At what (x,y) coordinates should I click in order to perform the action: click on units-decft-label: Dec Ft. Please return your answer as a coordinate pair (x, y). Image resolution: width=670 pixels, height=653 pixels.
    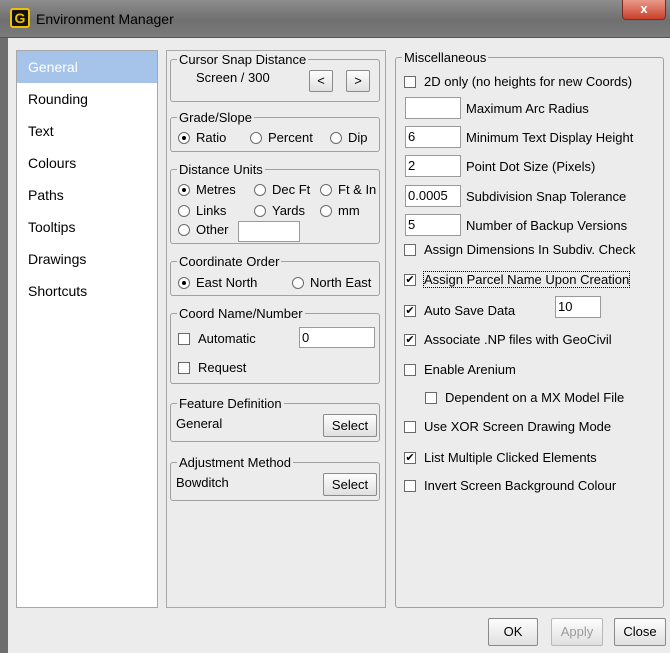
    Looking at the image, I should click on (291, 189).